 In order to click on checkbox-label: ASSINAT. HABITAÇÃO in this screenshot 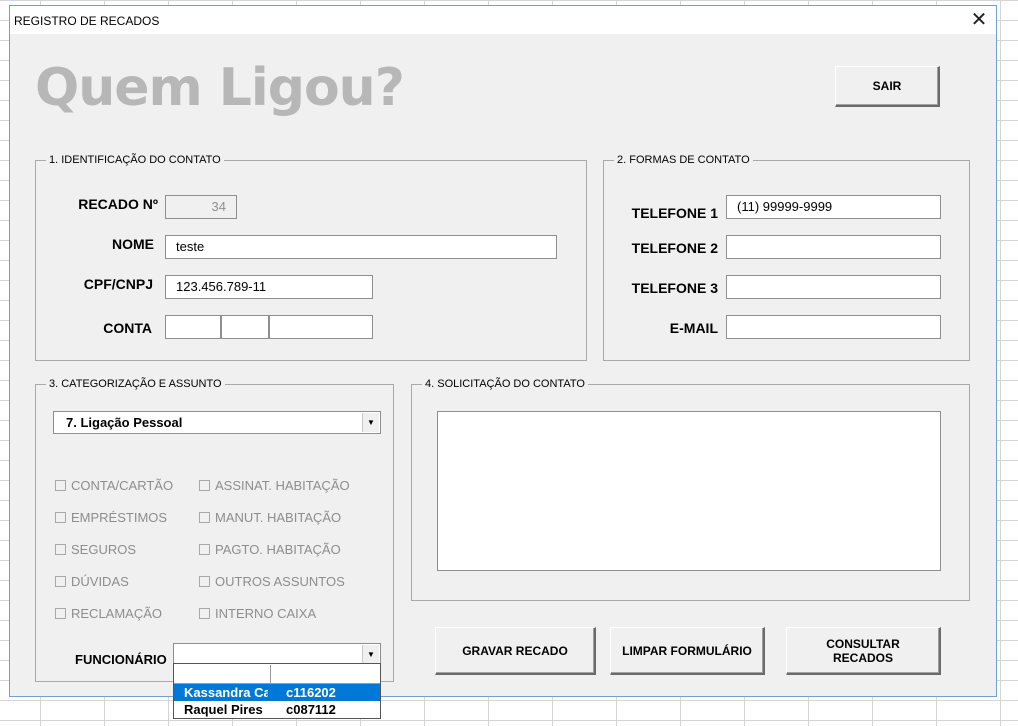, I will do `click(282, 485)`.